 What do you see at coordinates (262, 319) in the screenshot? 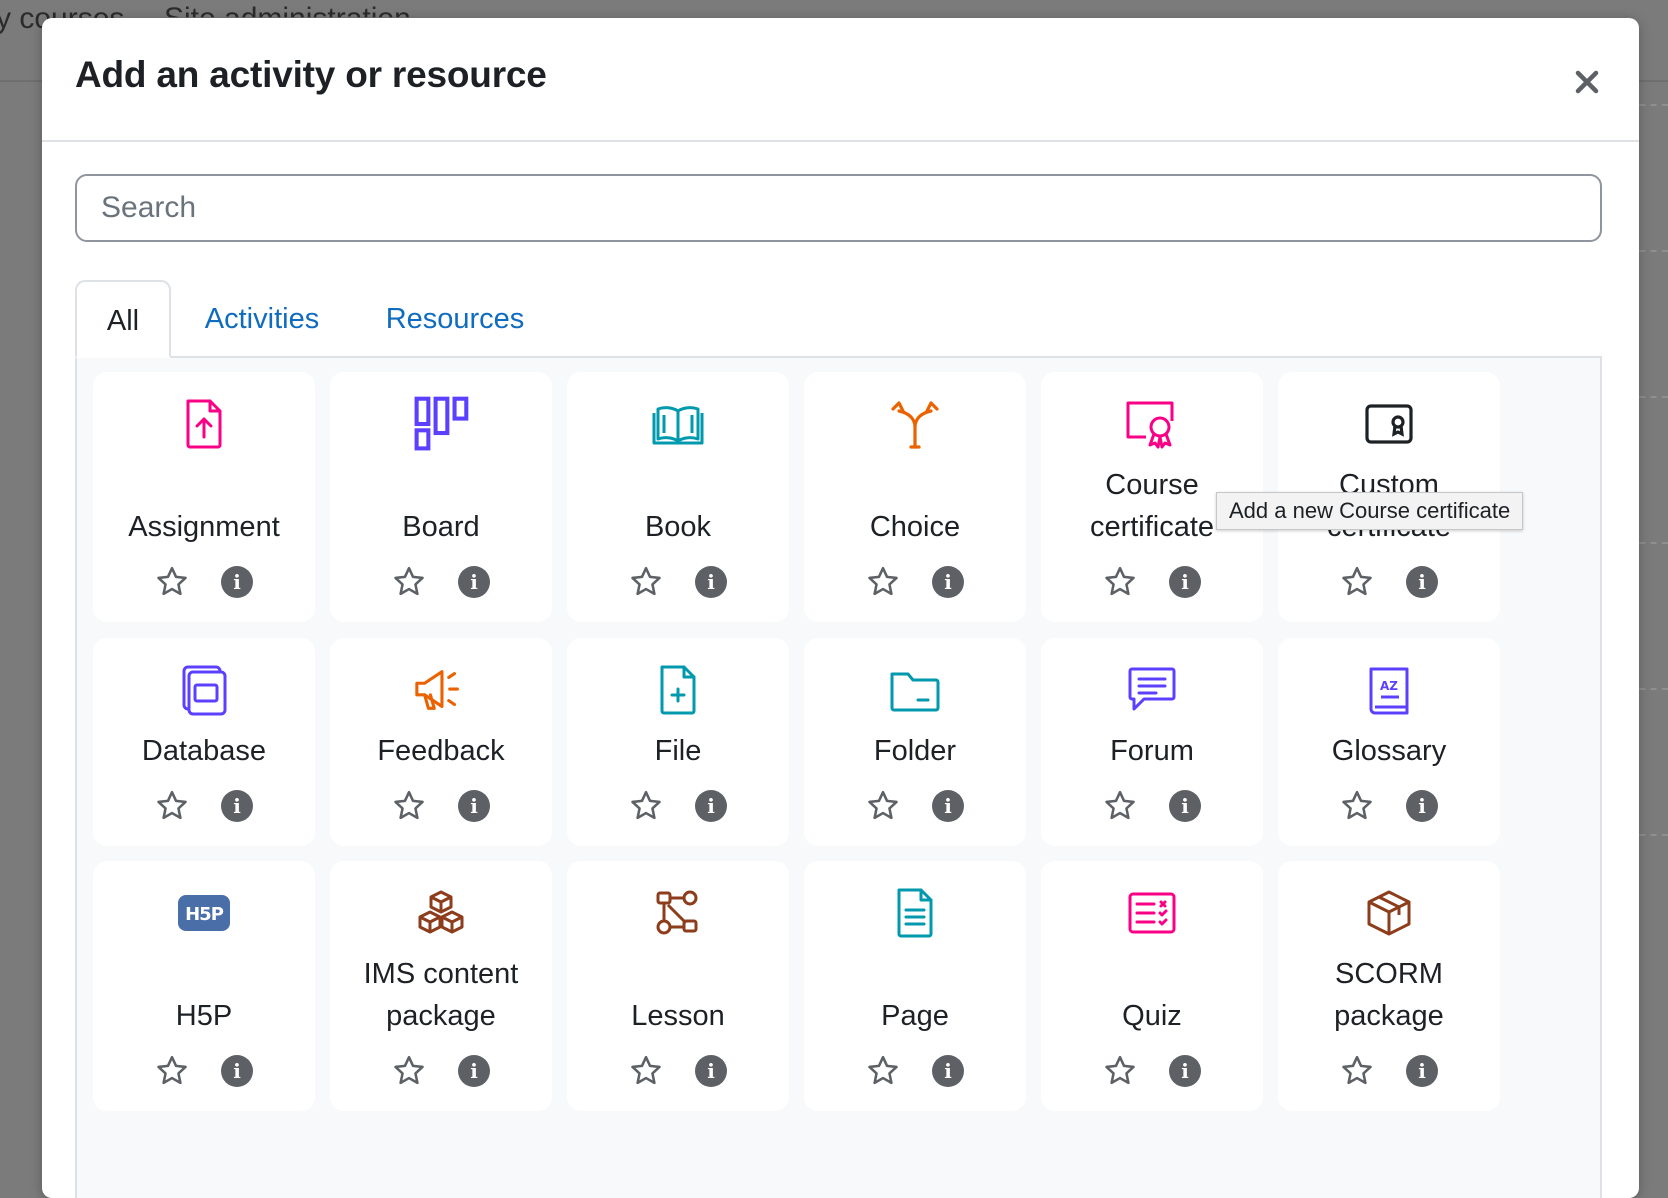
I see `tab-activities: Activities` at bounding box center [262, 319].